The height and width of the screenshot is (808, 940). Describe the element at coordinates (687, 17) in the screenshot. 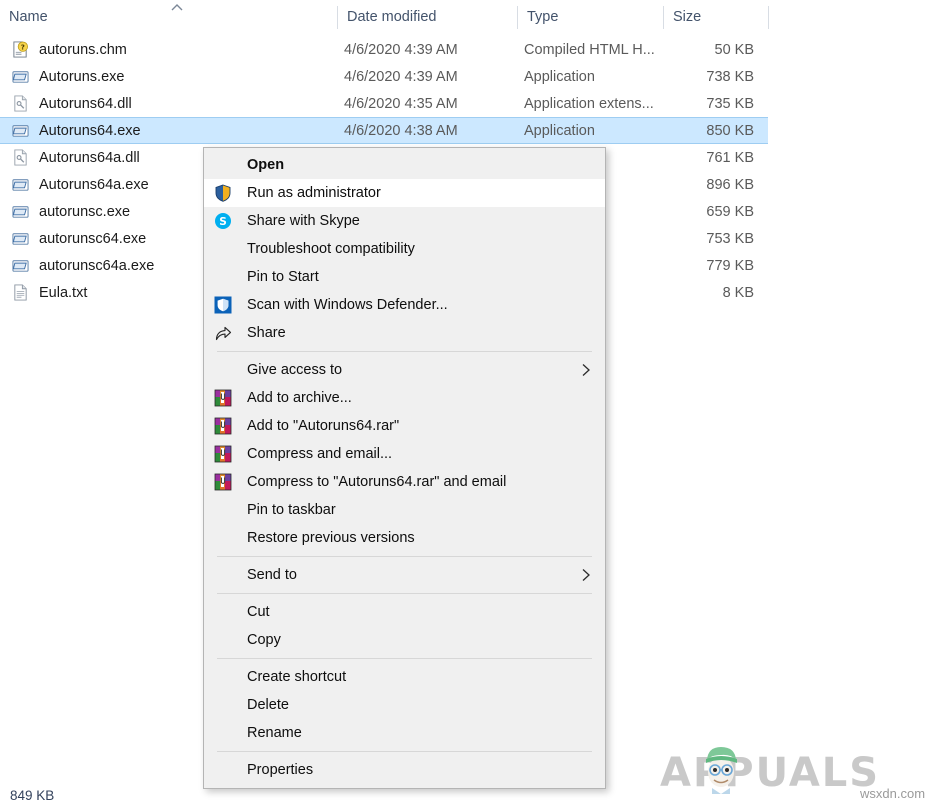

I see `column-header-size-label: Size` at that location.